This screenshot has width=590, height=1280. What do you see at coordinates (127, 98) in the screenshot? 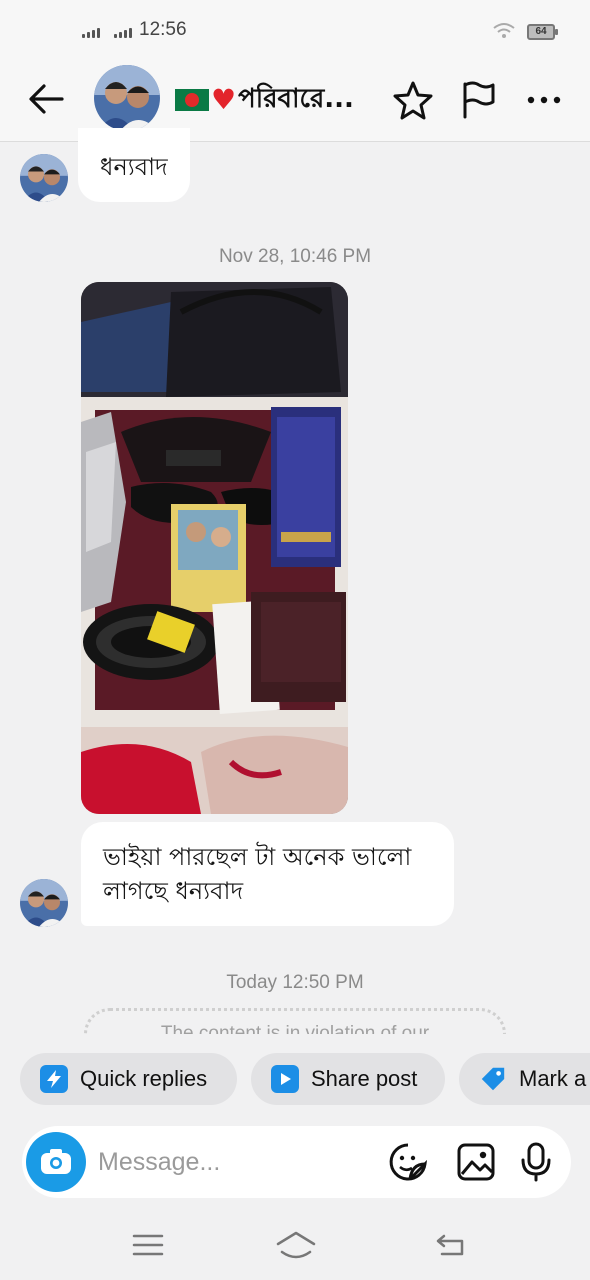
I see `avatar` at bounding box center [127, 98].